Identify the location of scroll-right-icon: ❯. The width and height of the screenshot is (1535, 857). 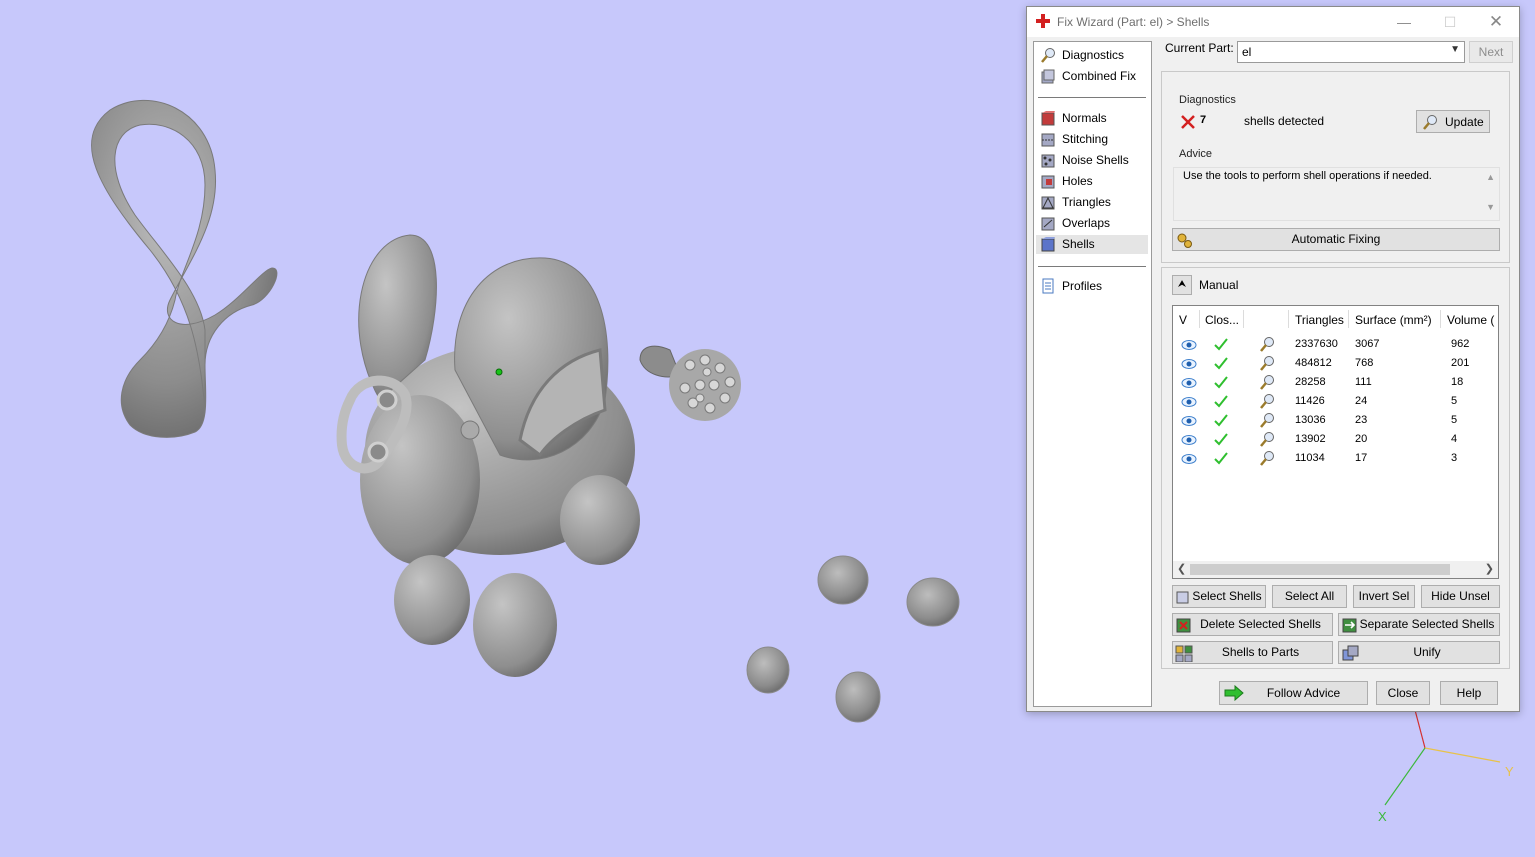
(1489, 568).